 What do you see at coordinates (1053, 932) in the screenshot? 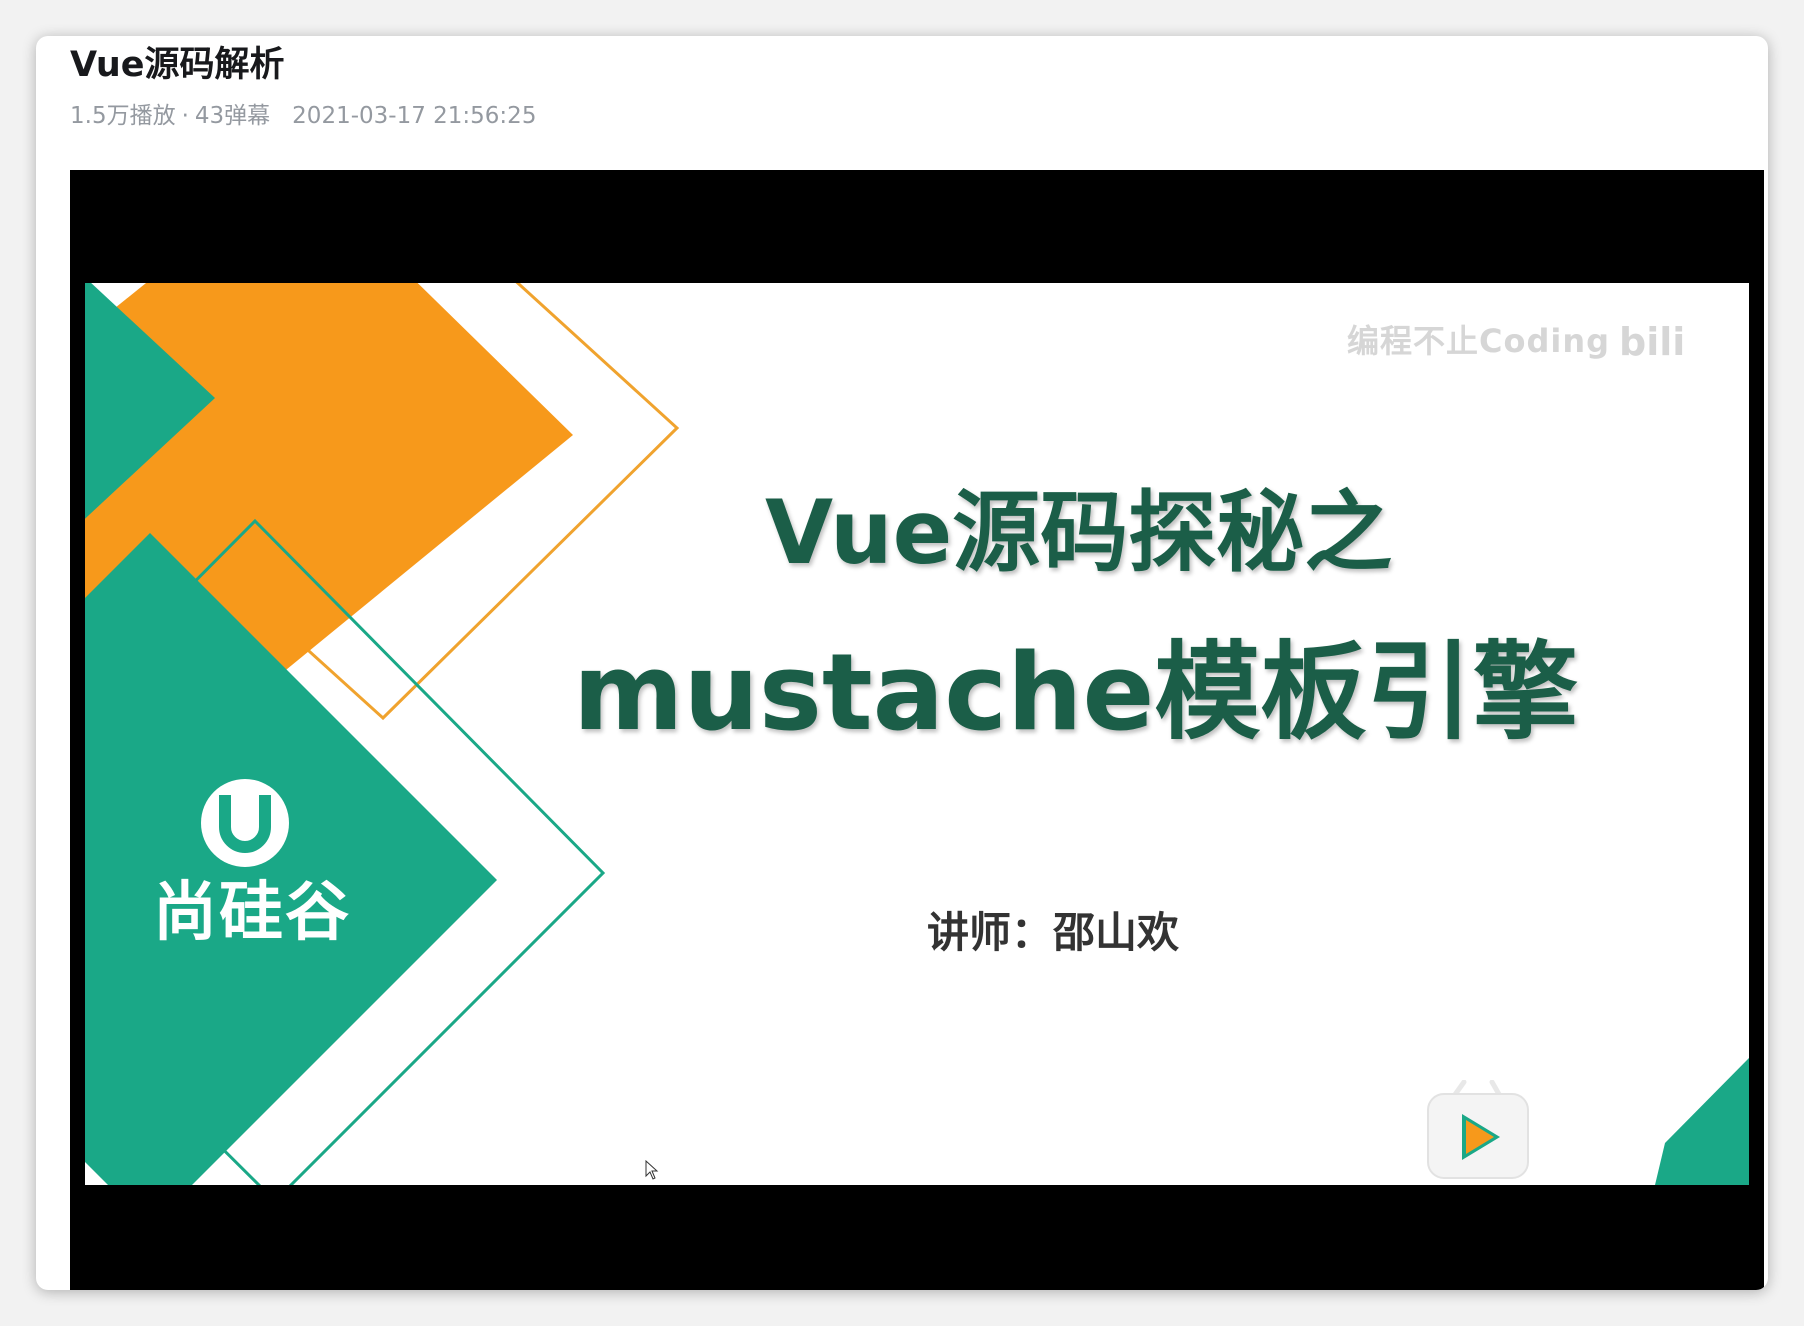
I see `lecturer-label: 讲师：邵山欢` at bounding box center [1053, 932].